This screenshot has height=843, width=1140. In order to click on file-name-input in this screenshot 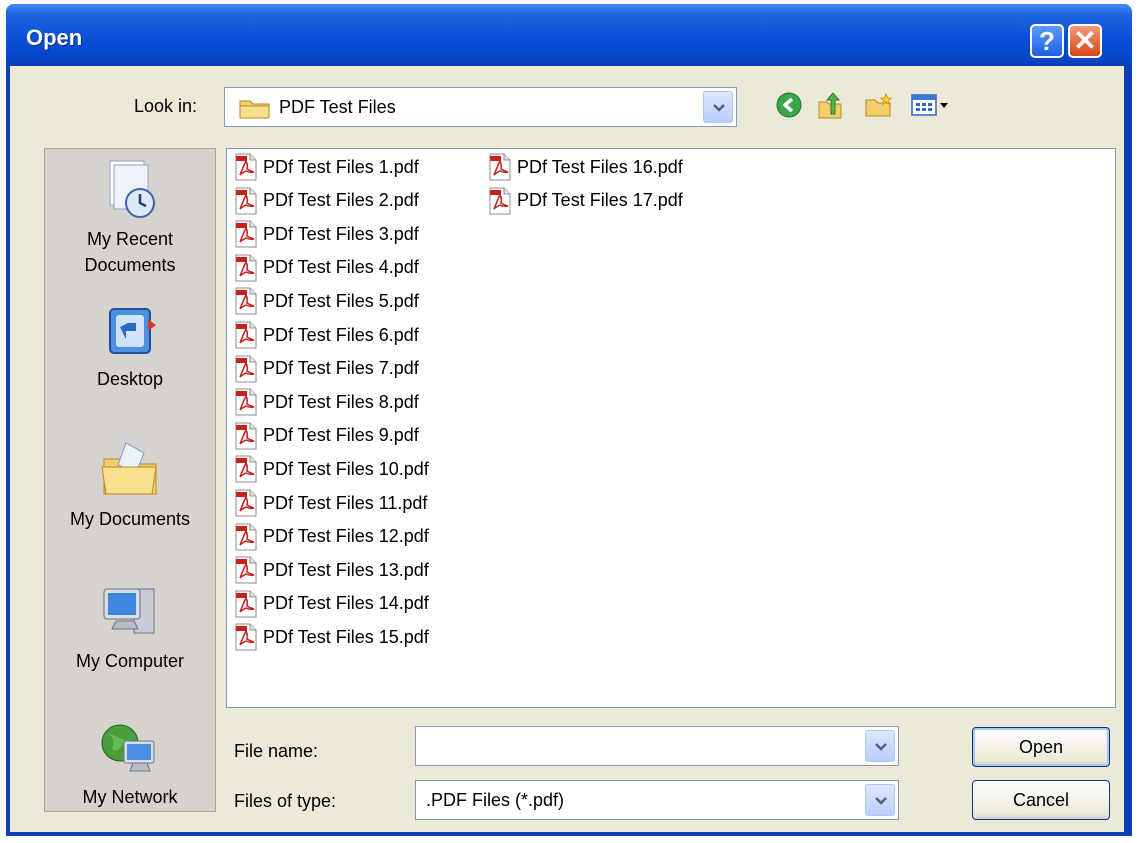, I will do `click(657, 746)`.